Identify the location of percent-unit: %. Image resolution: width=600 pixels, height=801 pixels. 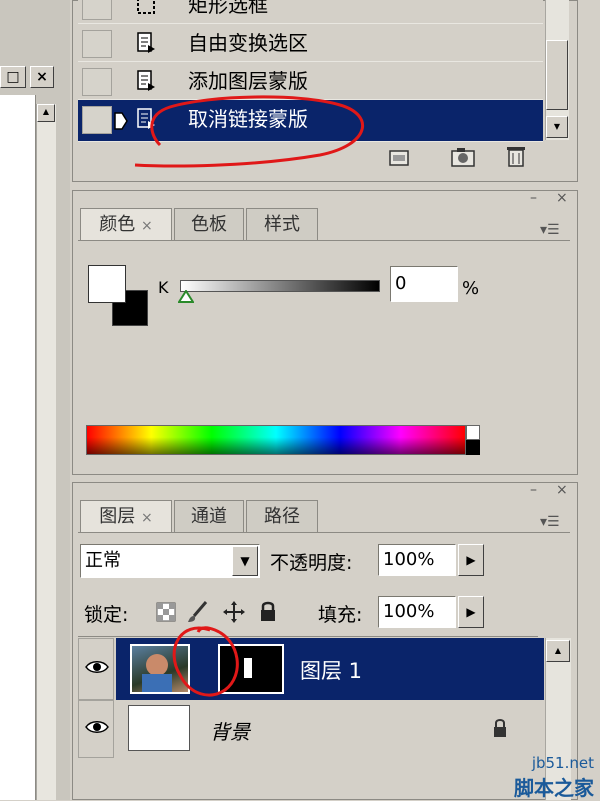
(471, 288).